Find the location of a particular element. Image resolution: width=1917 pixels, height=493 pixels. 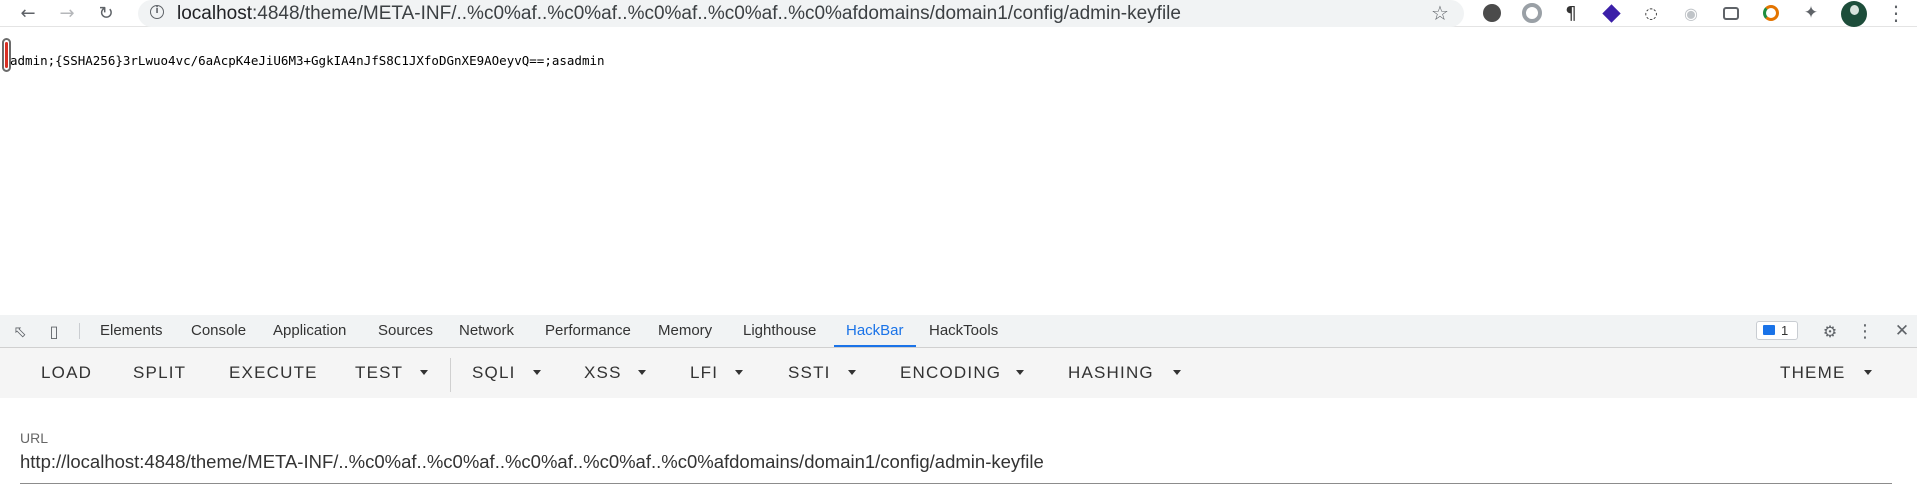

theme-dropdown-button: THEME is located at coordinates (1813, 373).